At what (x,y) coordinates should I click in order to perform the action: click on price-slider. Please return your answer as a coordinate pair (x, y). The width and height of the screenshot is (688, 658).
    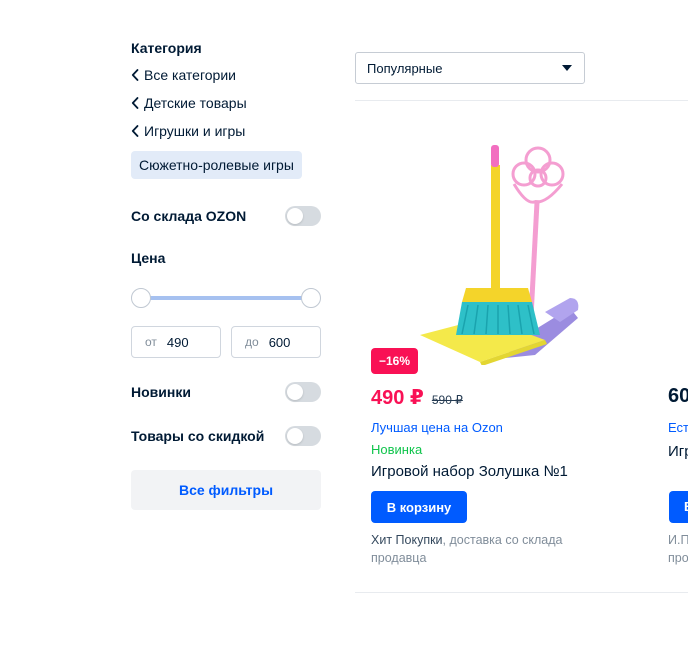
    Looking at the image, I should click on (226, 298).